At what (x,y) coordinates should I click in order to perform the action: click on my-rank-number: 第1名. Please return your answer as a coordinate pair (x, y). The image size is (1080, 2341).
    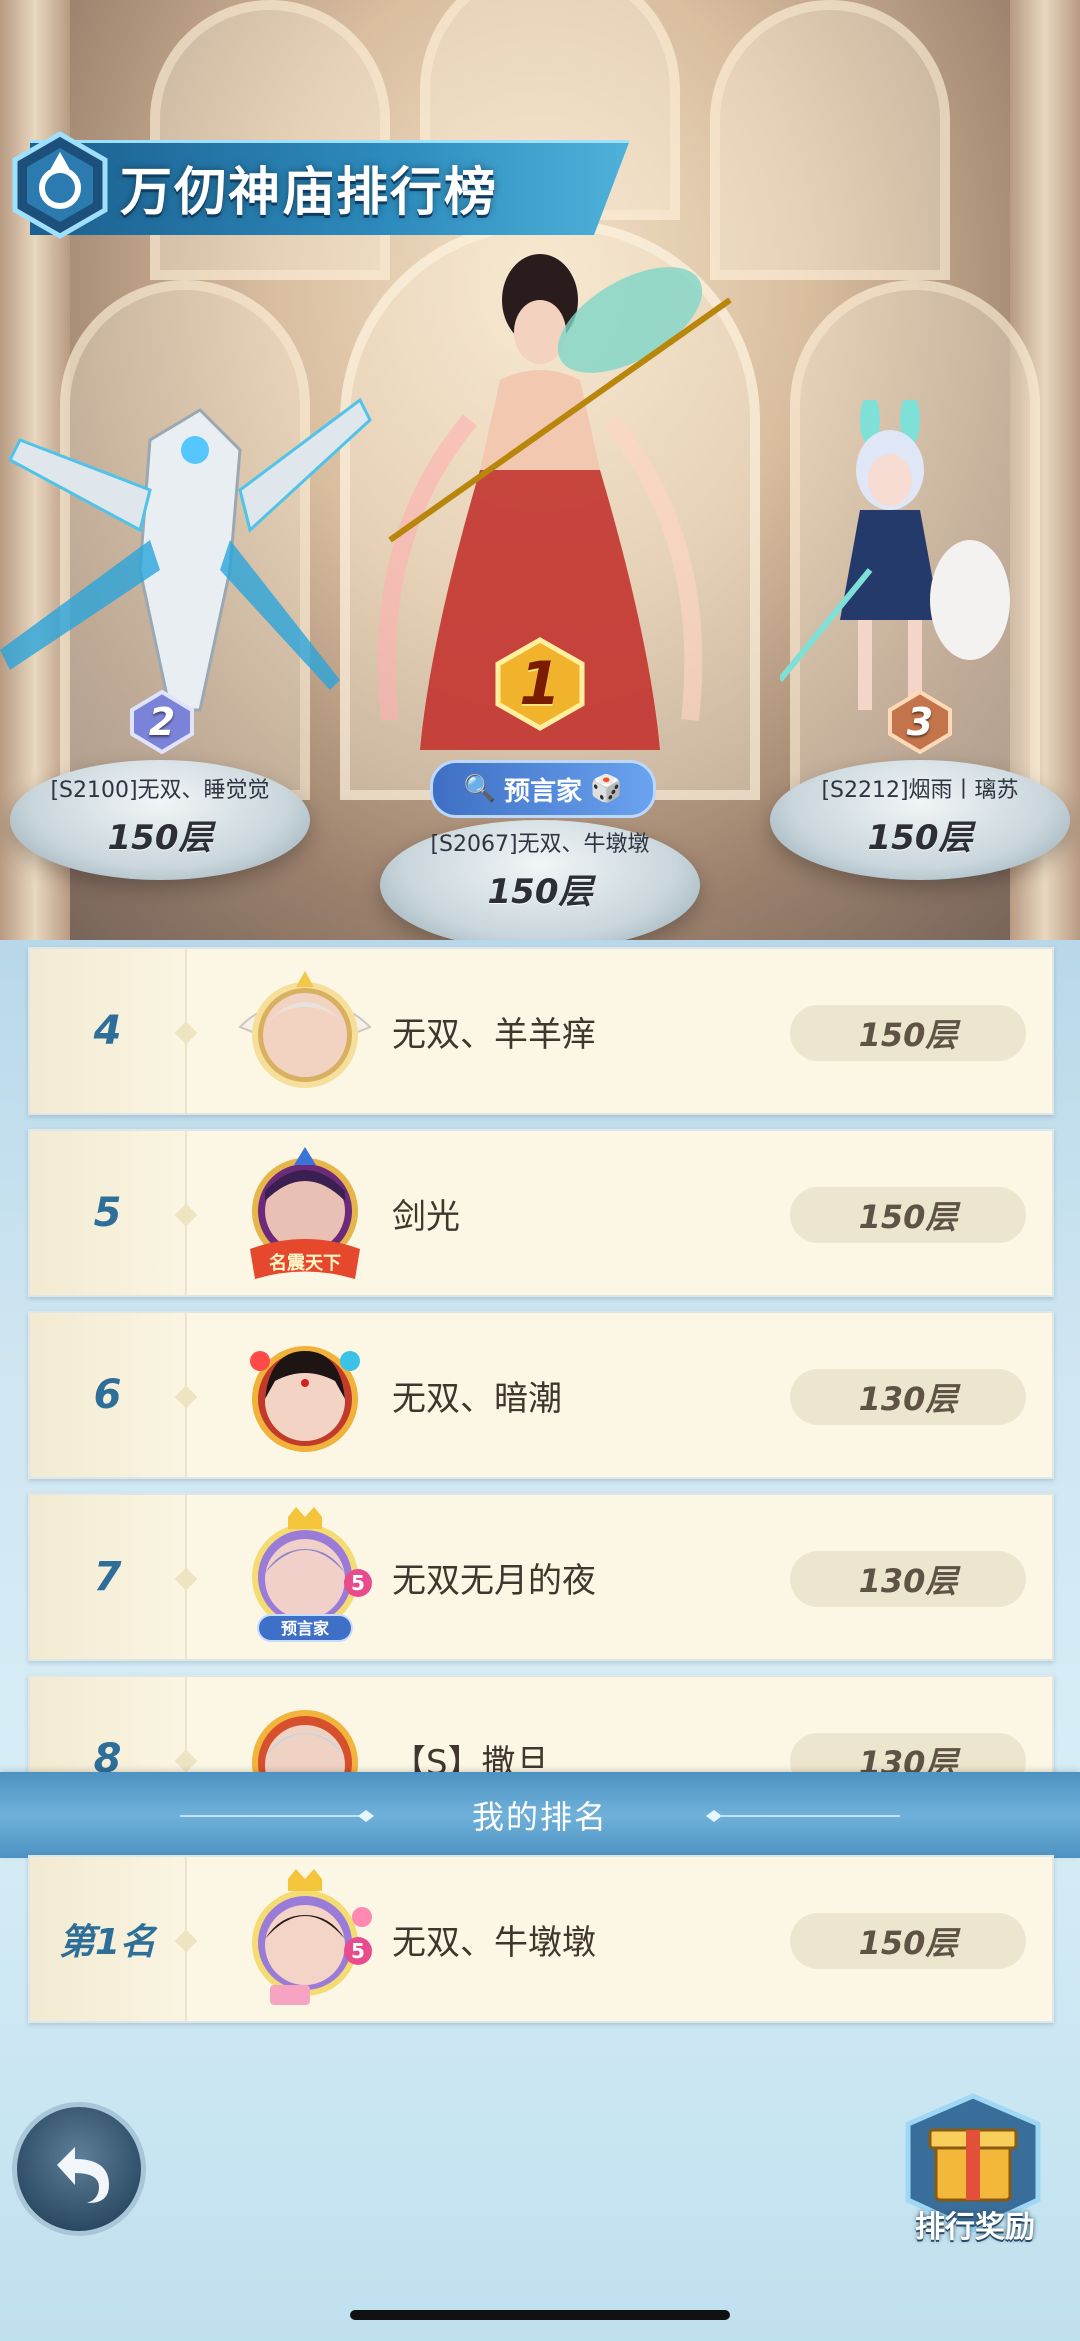
    Looking at the image, I should click on (107, 1942).